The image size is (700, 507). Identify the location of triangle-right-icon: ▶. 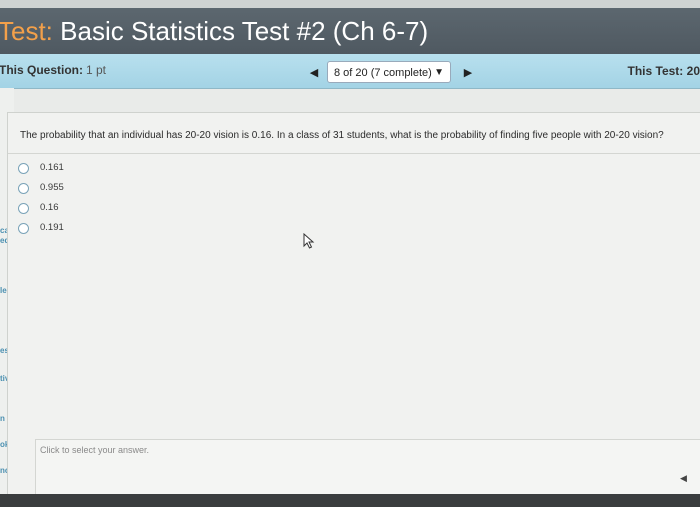
(468, 73).